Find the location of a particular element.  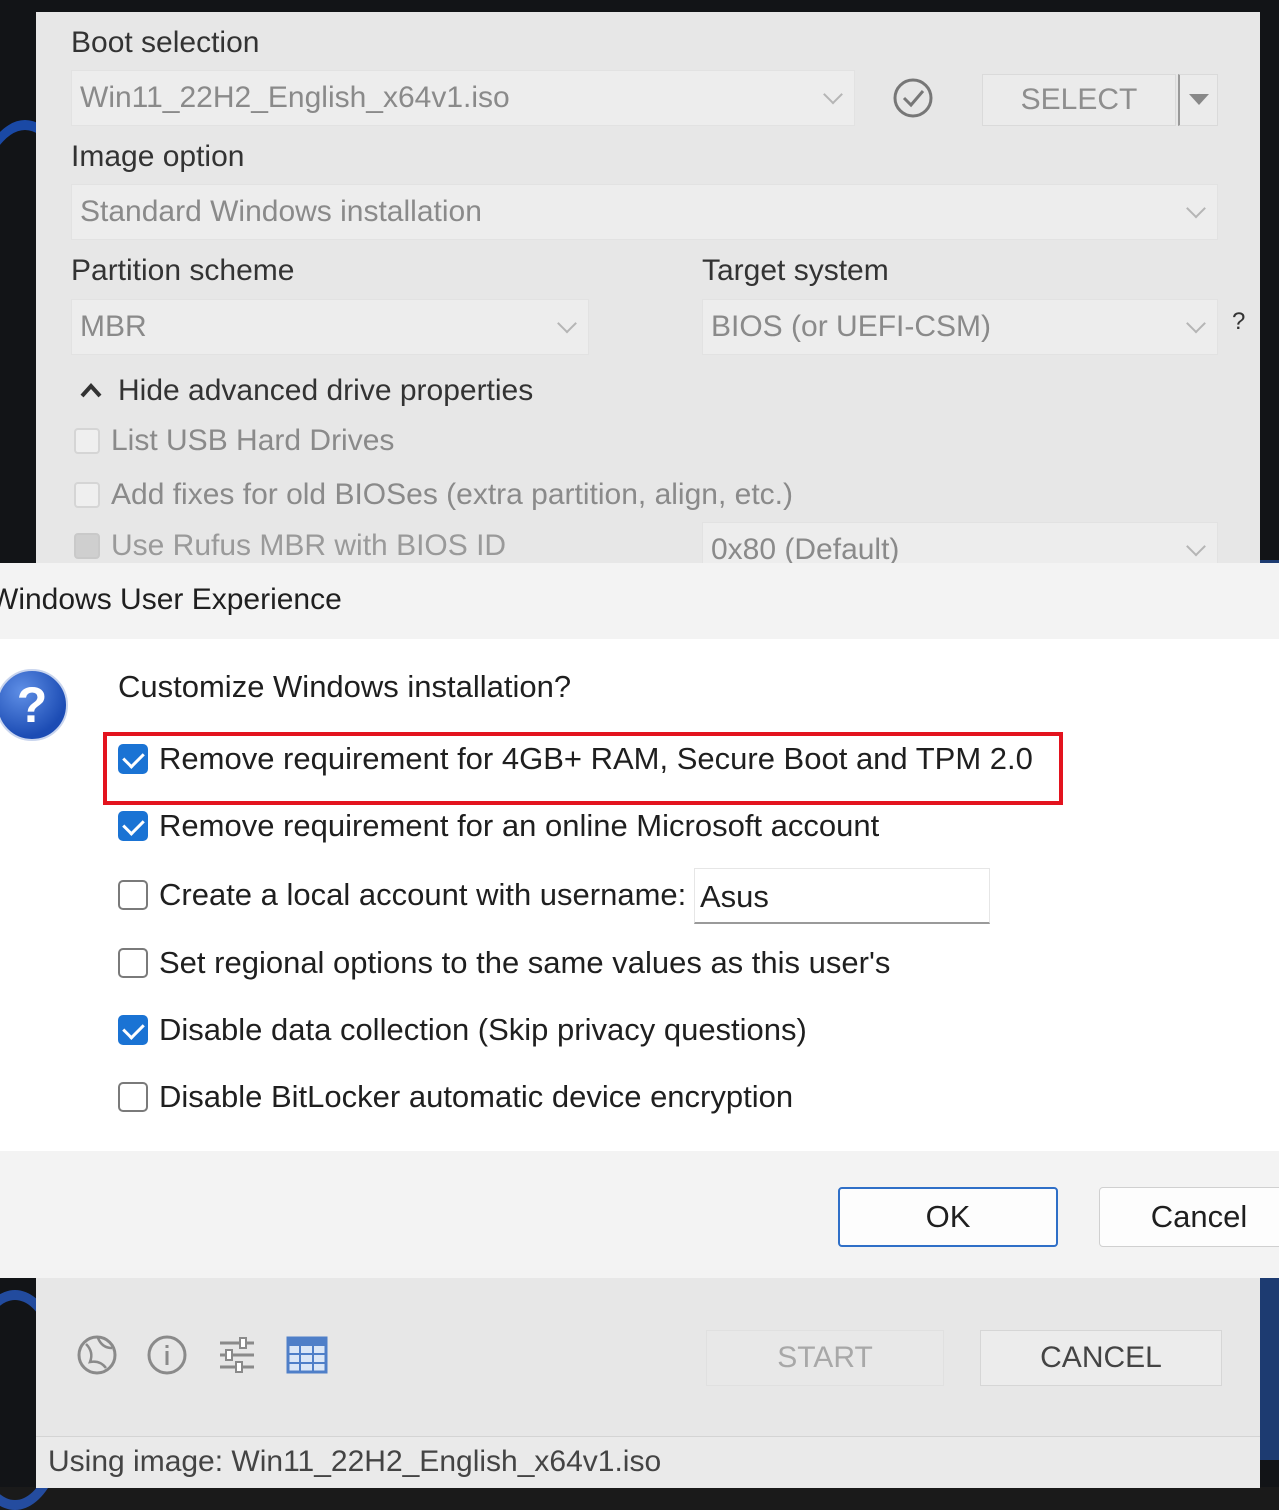

dialog-question: Customize Windows installation? is located at coordinates (345, 686).